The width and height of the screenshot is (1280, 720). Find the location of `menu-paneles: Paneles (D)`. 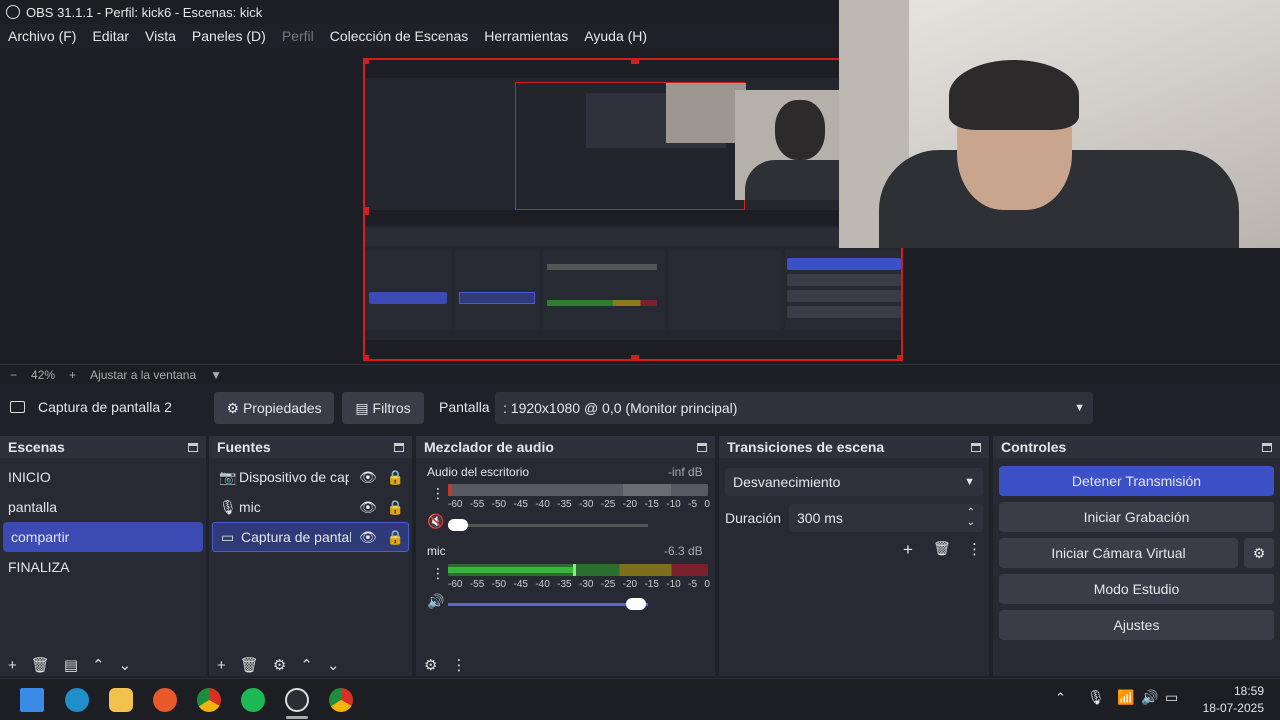

menu-paneles: Paneles (D) is located at coordinates (229, 36).